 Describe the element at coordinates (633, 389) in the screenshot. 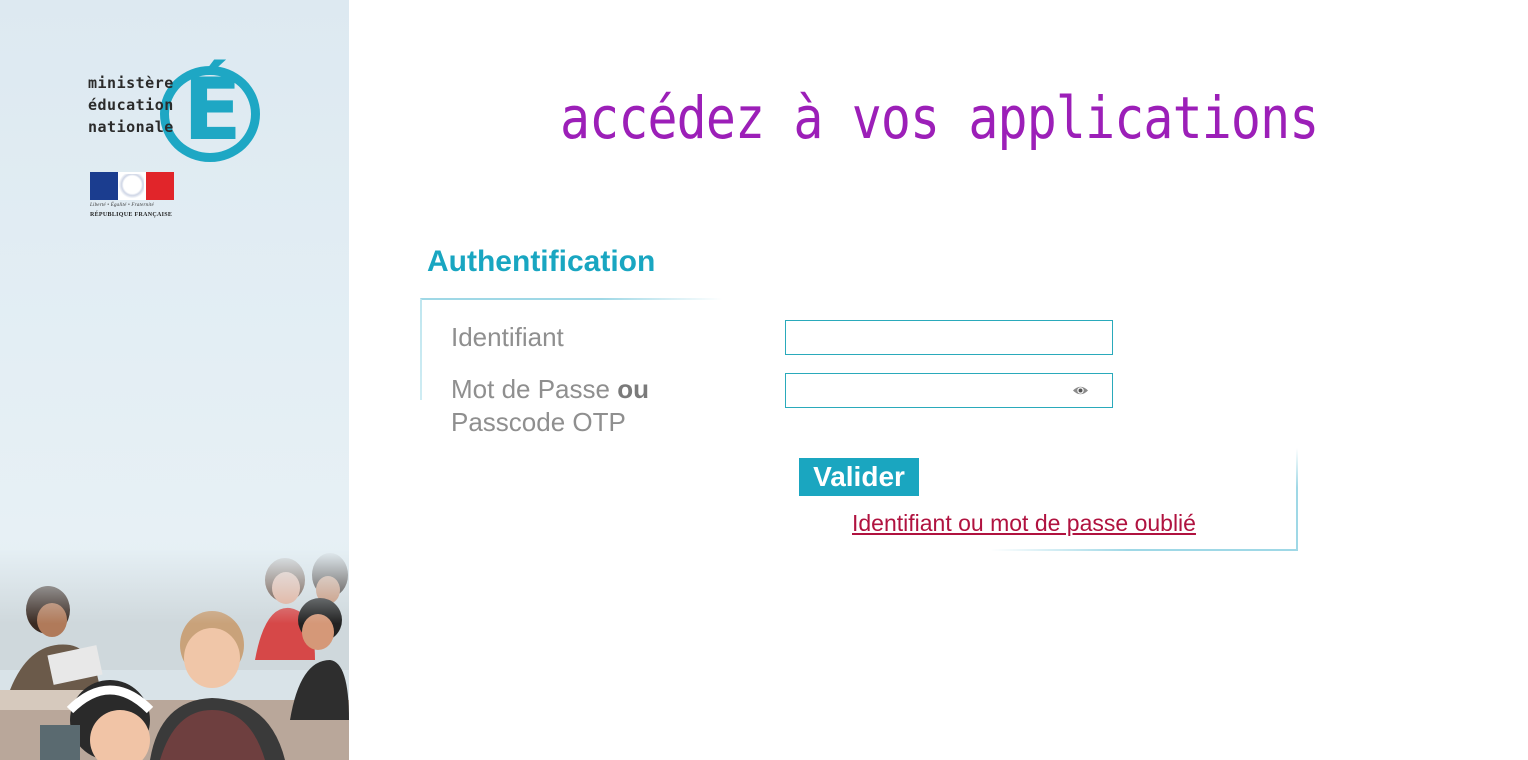

I see `password-label-or: ou` at that location.